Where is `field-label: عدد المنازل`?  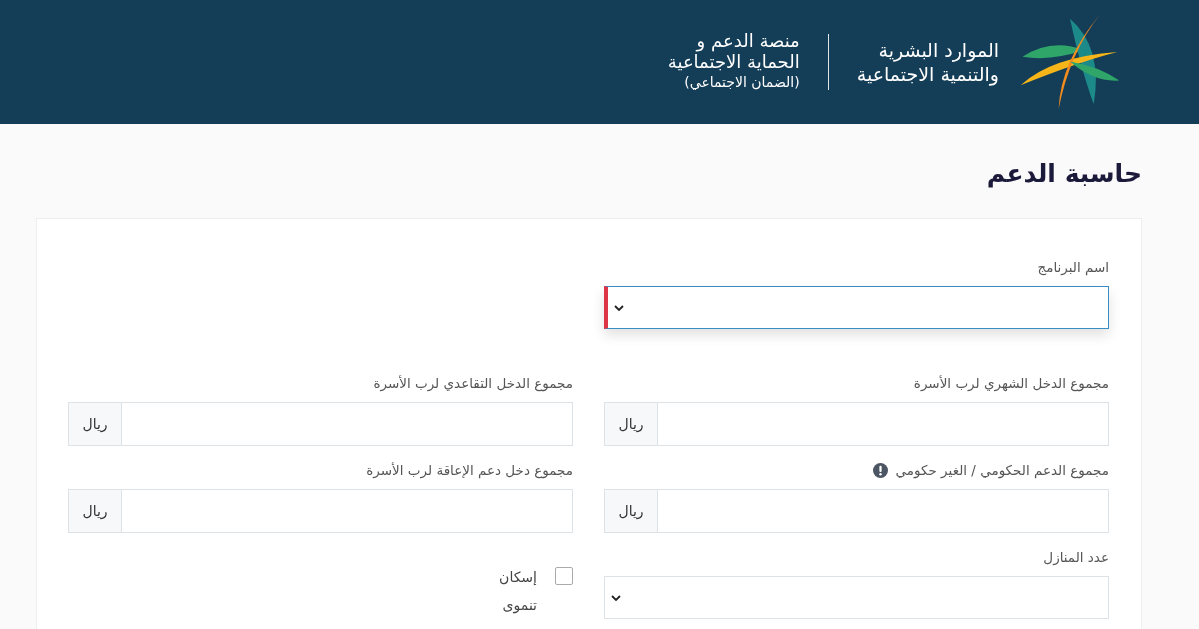 field-label: عدد المنازل is located at coordinates (1076, 557).